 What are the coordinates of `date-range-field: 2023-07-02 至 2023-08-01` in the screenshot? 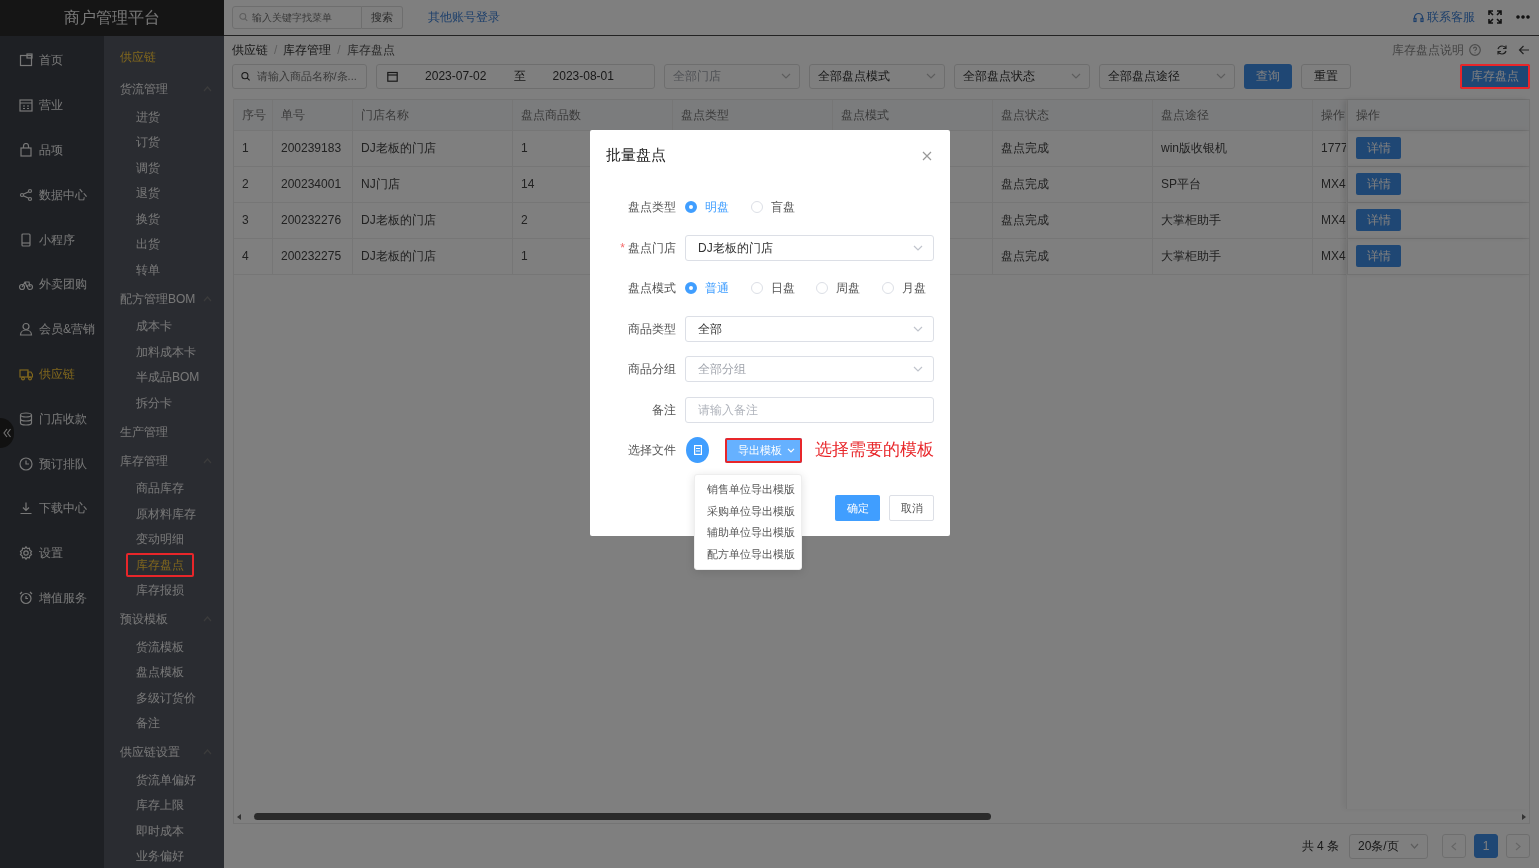 It's located at (515, 76).